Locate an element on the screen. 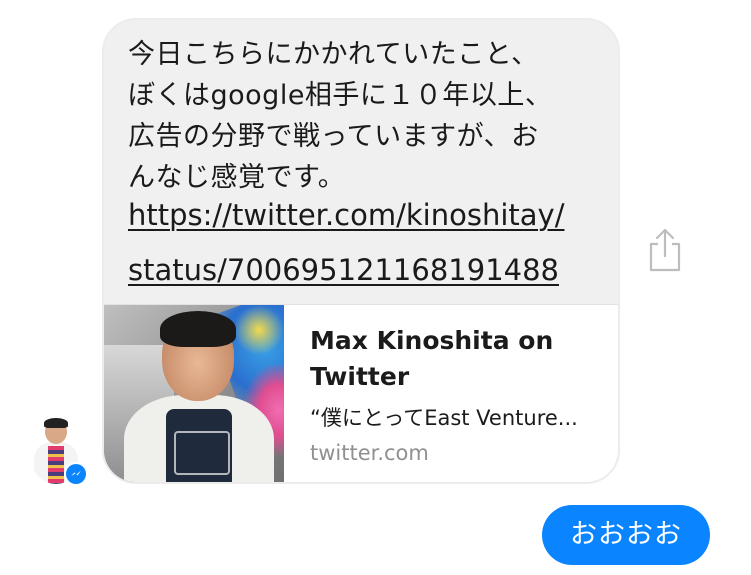  link-preview-thumbnail is located at coordinates (194, 393).